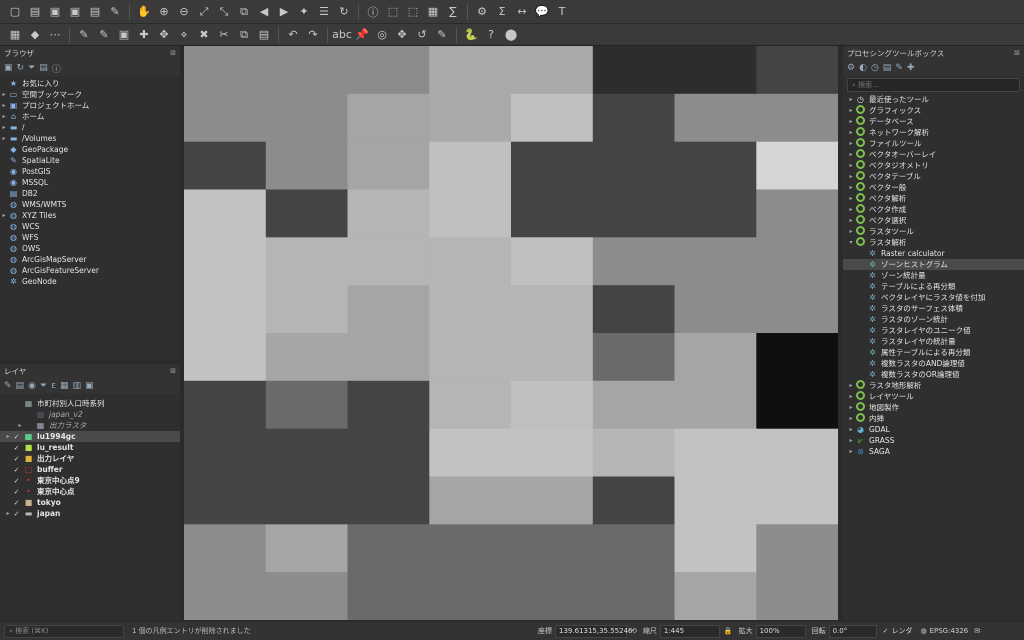  I want to click on processing-algorithm: ✲ テーブルによる再分類, so click(933, 286).